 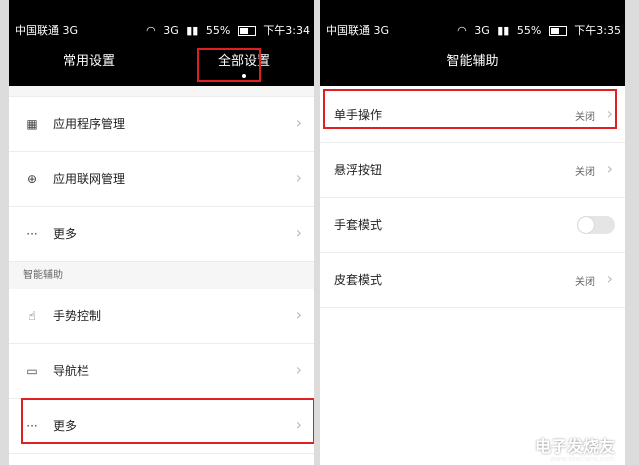 I want to click on time-label: 下午3:35, so click(x=597, y=30).